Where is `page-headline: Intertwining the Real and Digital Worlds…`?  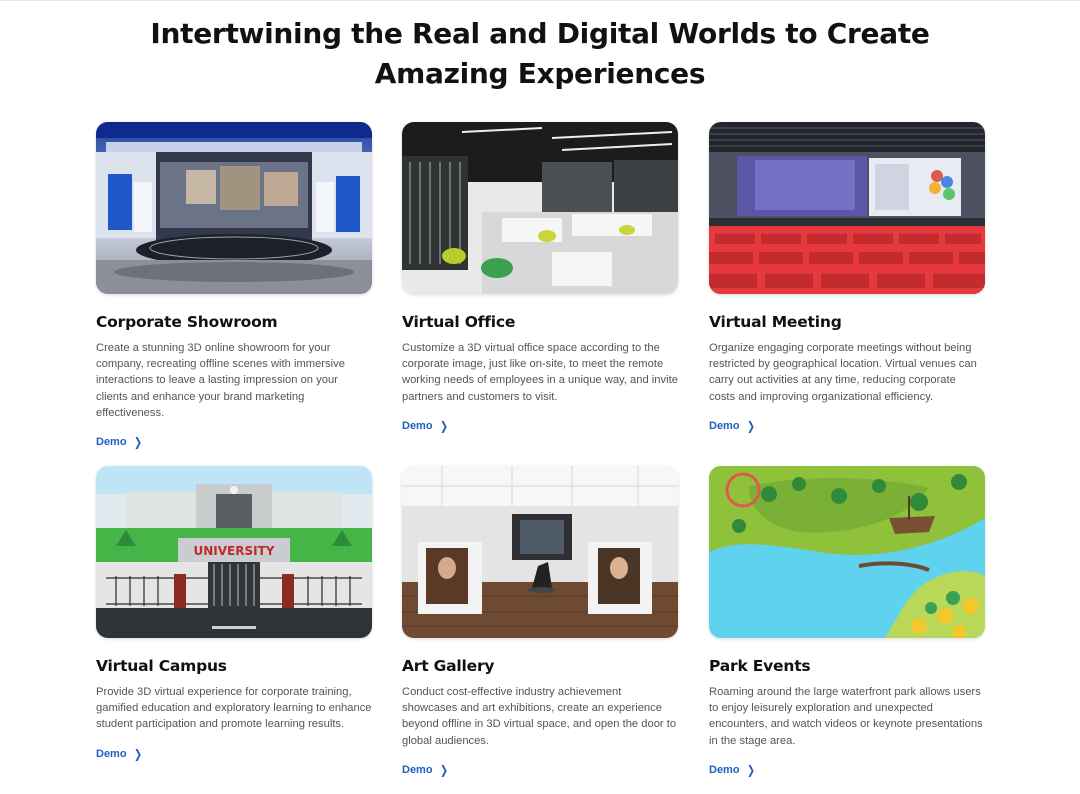
page-headline: Intertwining the Real and Digital Worlds… is located at coordinates (540, 53).